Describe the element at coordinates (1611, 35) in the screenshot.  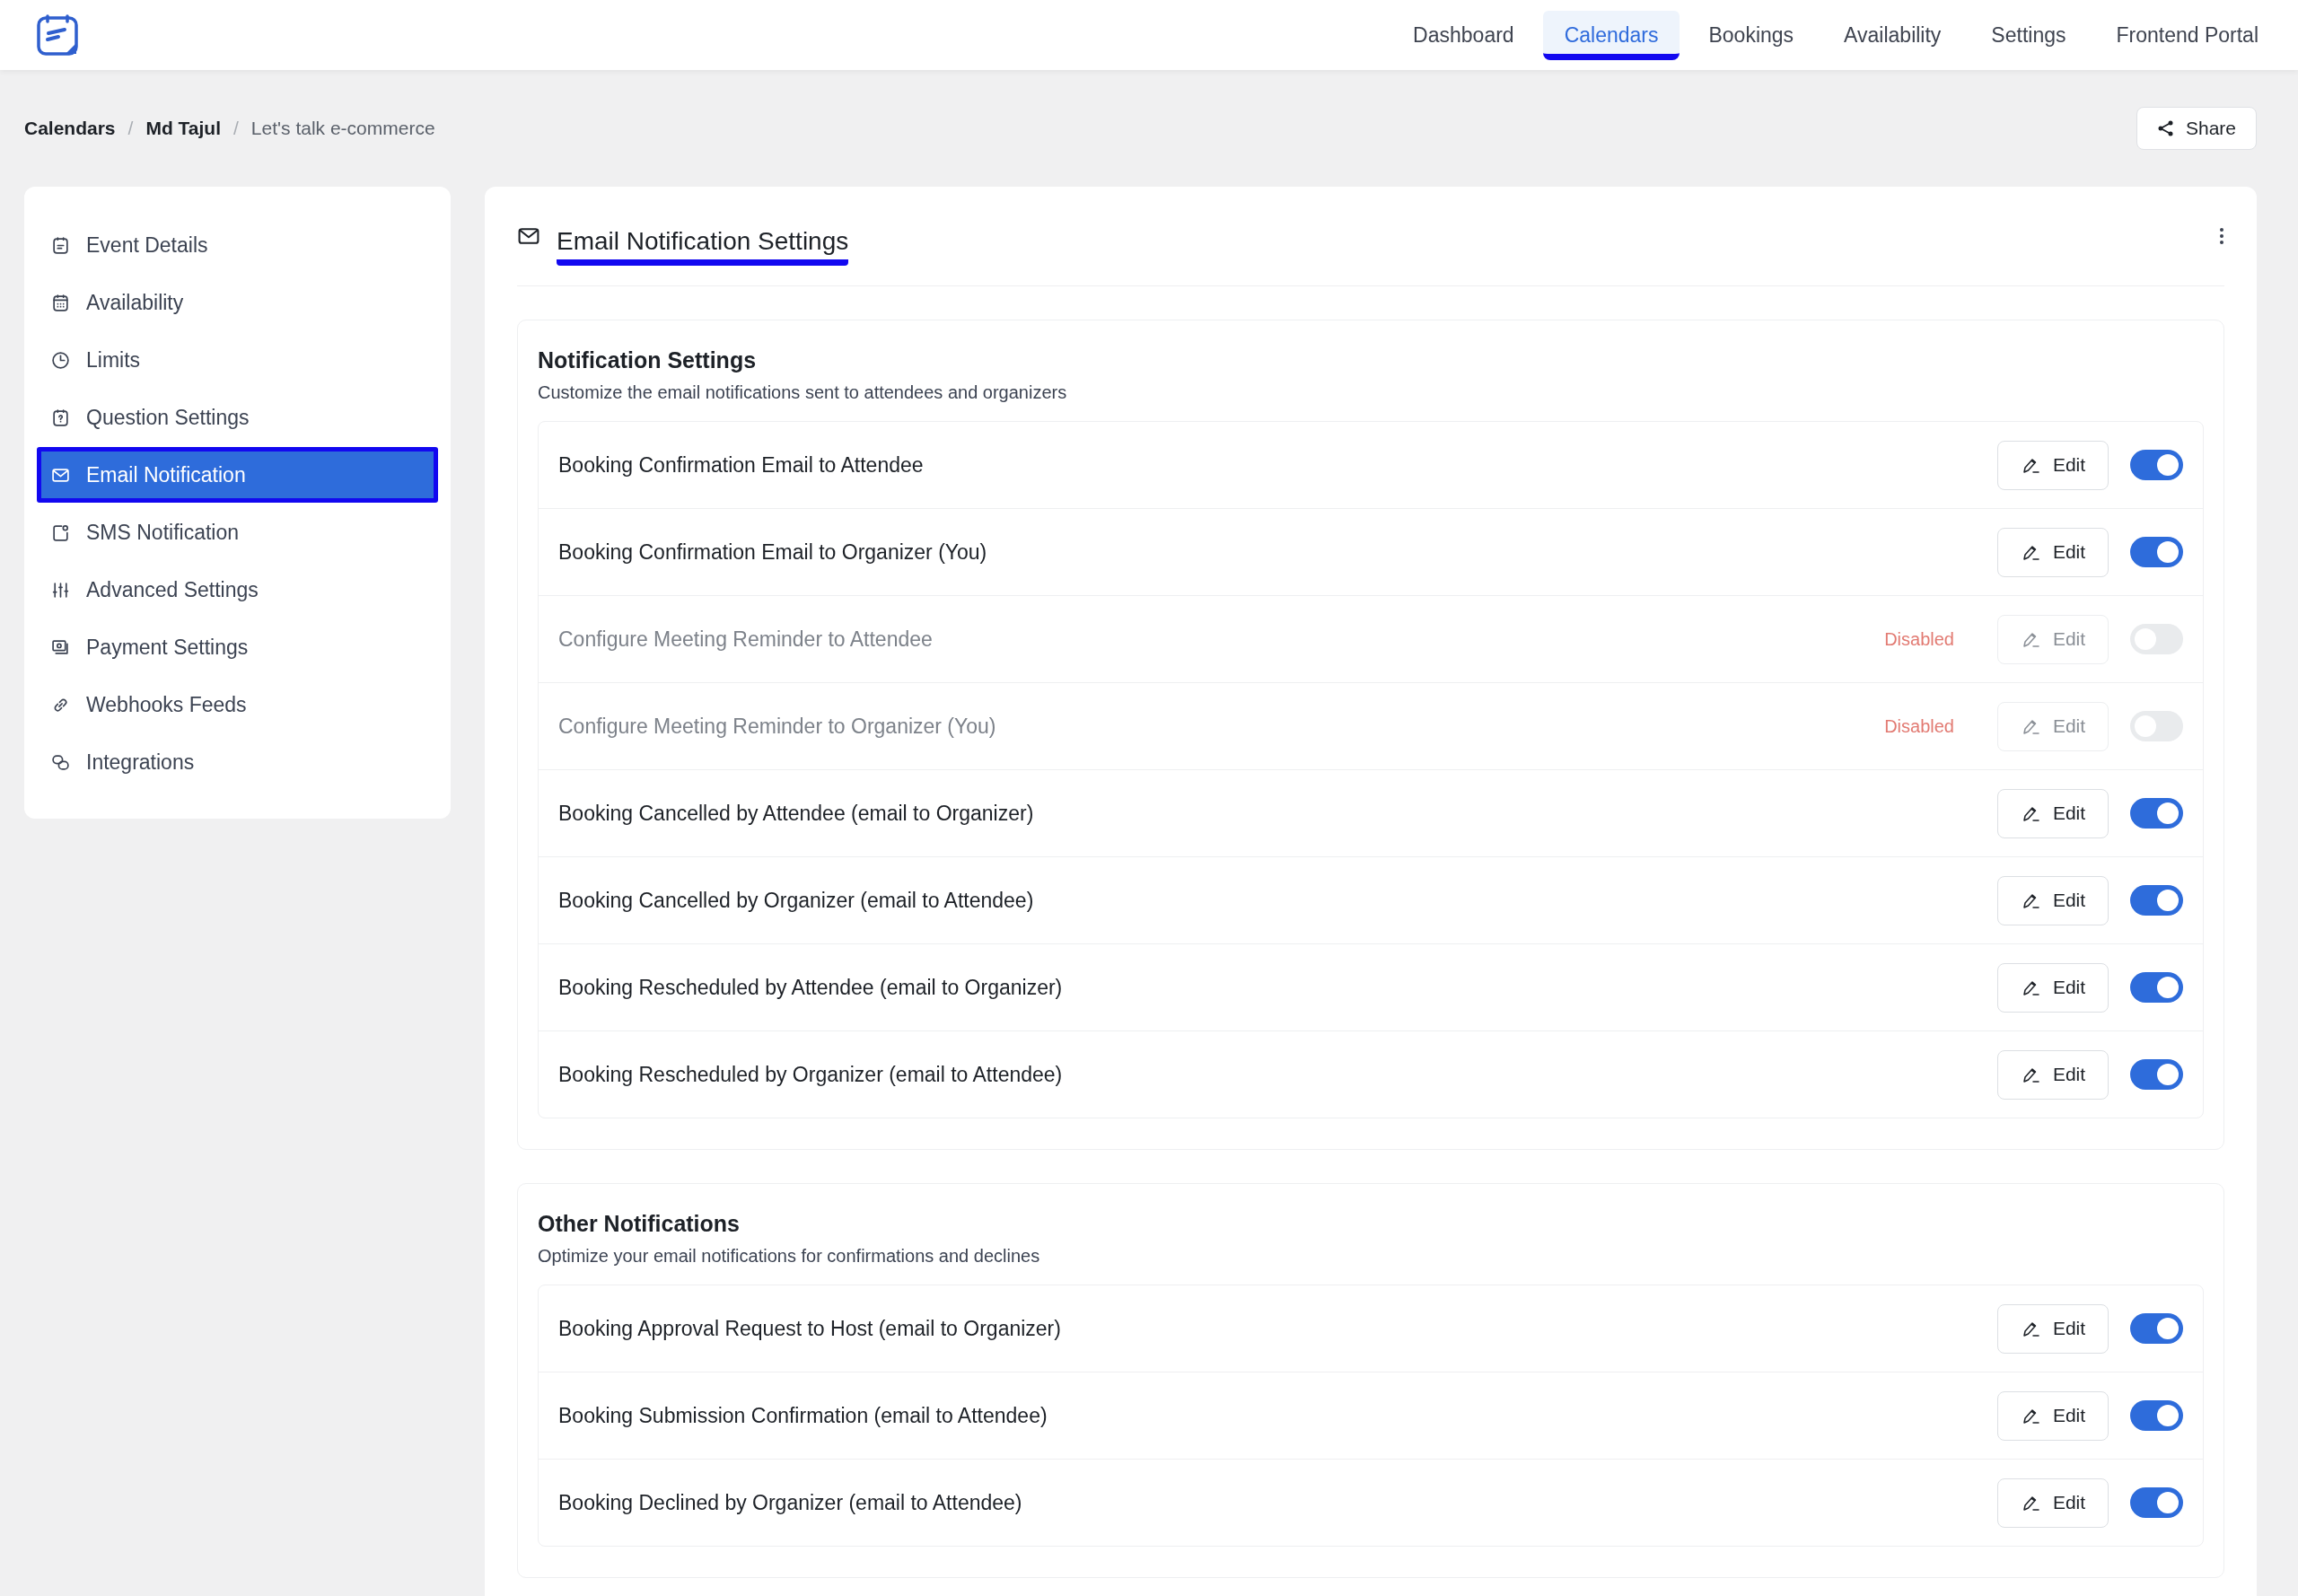
I see `nav-tab: Calendars` at that location.